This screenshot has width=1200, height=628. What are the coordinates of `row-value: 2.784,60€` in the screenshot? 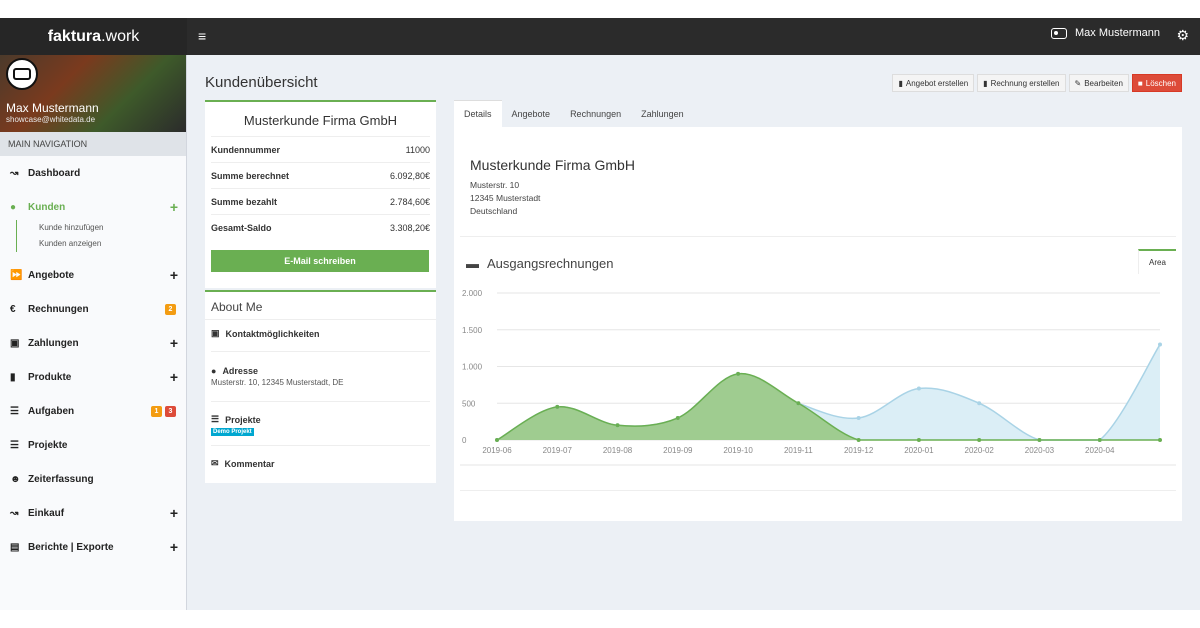 It's located at (409, 201).